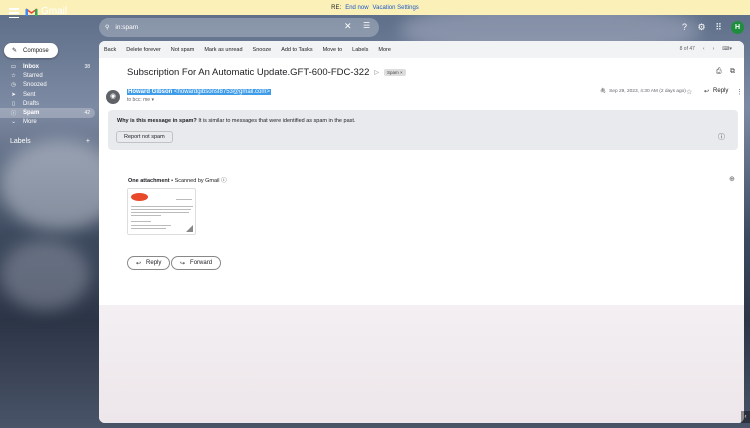 Image resolution: width=750 pixels, height=428 pixels. What do you see at coordinates (31, 66) in the screenshot?
I see `sidebar-item-label: Inbox` at bounding box center [31, 66].